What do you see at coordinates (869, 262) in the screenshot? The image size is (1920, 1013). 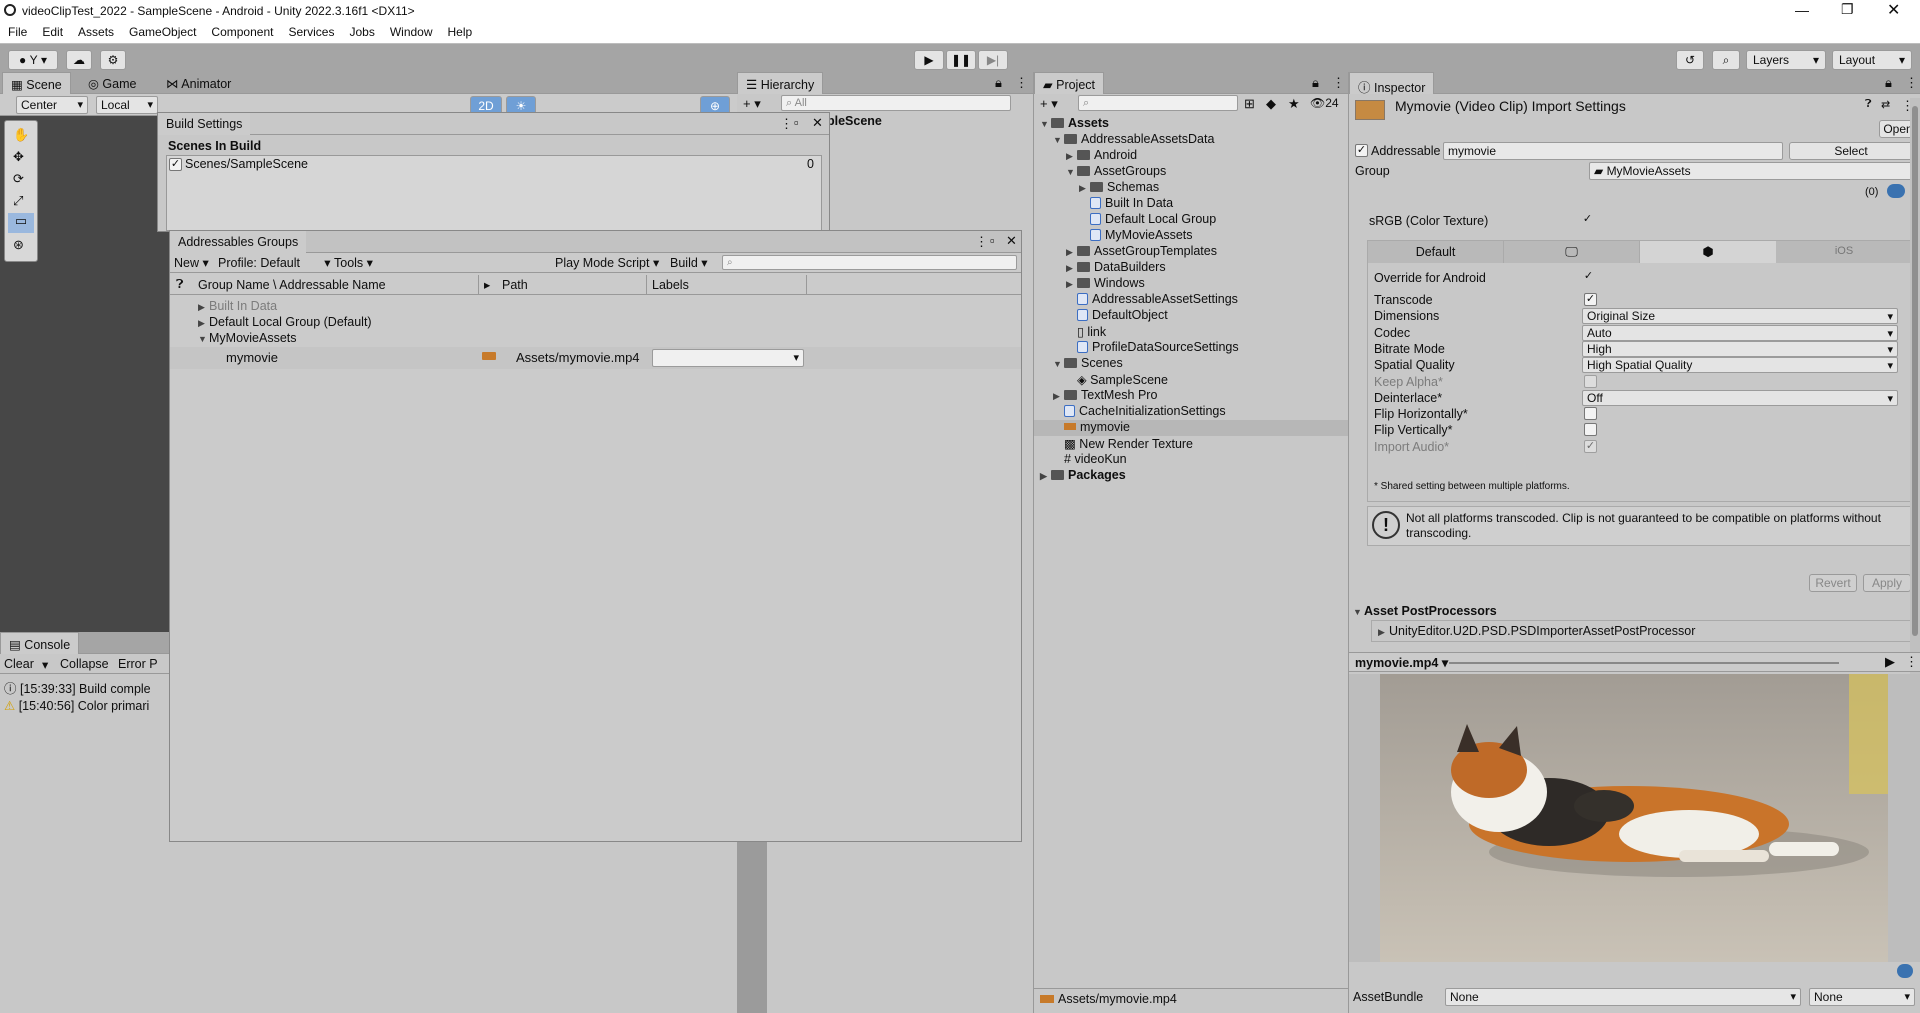 I see `addressables-search-input: ⌕` at bounding box center [869, 262].